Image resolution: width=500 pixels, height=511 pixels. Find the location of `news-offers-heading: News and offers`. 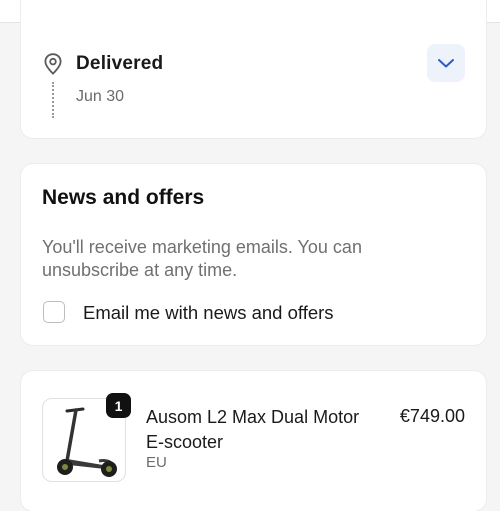

news-offers-heading: News and offers is located at coordinates (123, 197).